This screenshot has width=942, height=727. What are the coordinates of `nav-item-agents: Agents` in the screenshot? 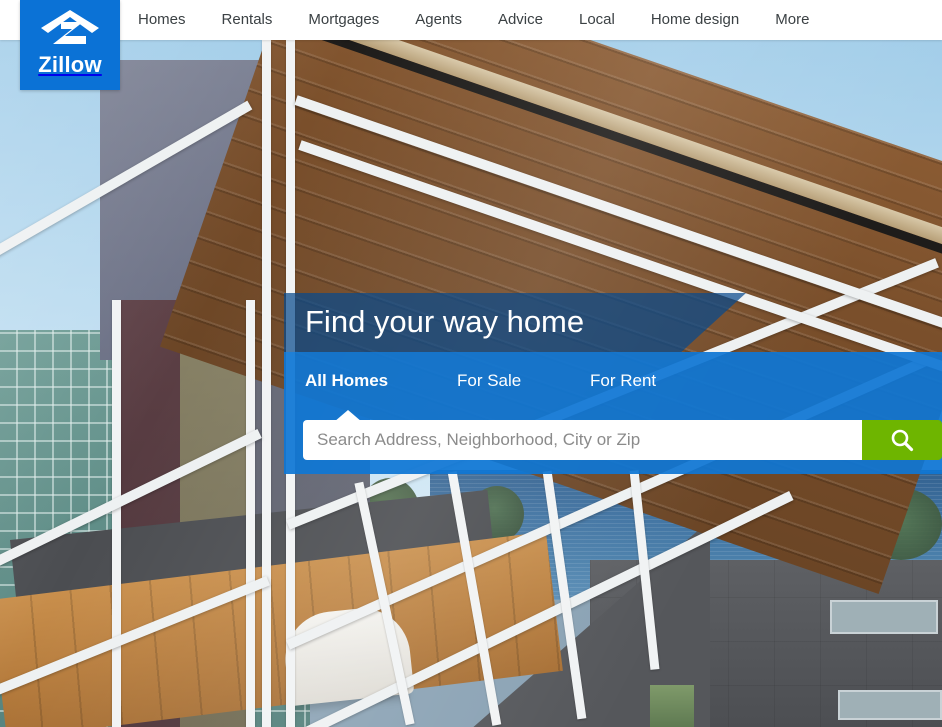 It's located at (438, 20).